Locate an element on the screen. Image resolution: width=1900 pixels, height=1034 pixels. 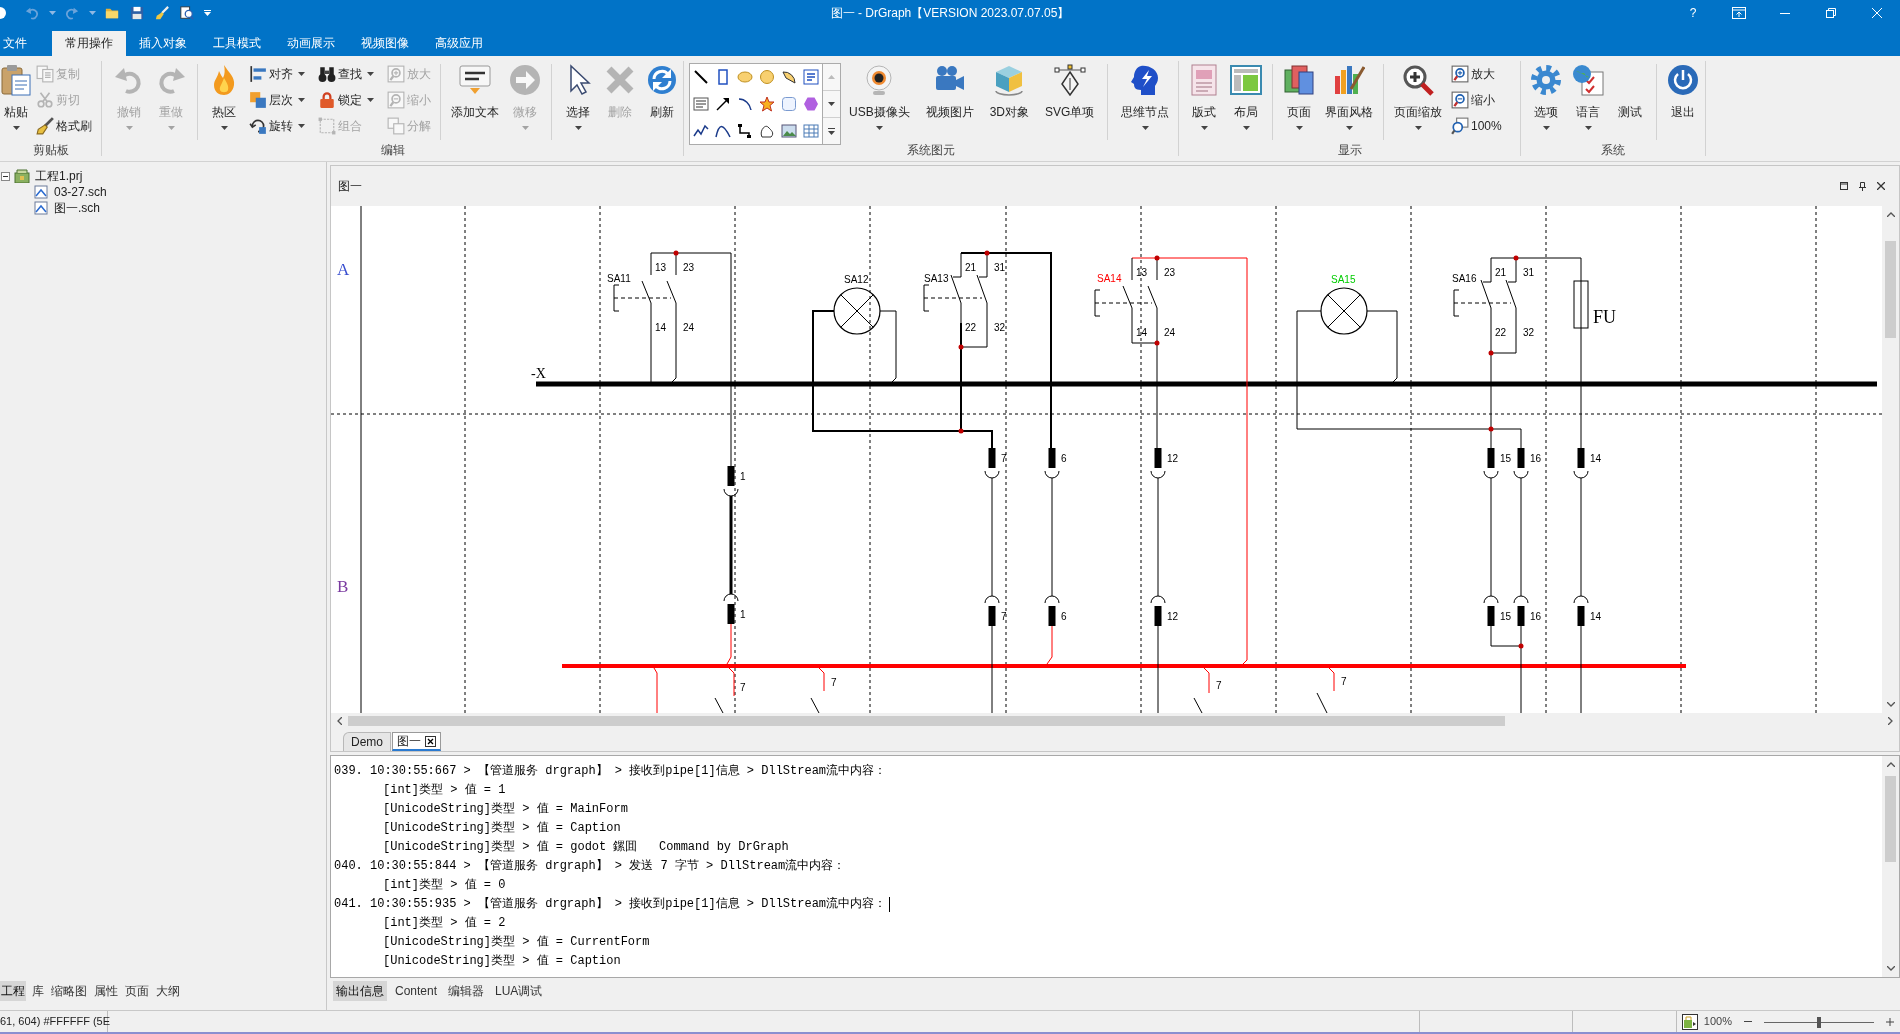
usb-camera-button: USB摄像头 is located at coordinates (879, 102).